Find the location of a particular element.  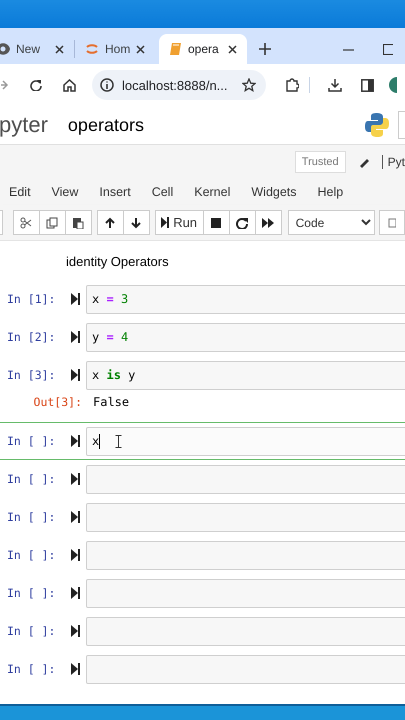

notebook-cell: identity Operators is located at coordinates (202, 261).